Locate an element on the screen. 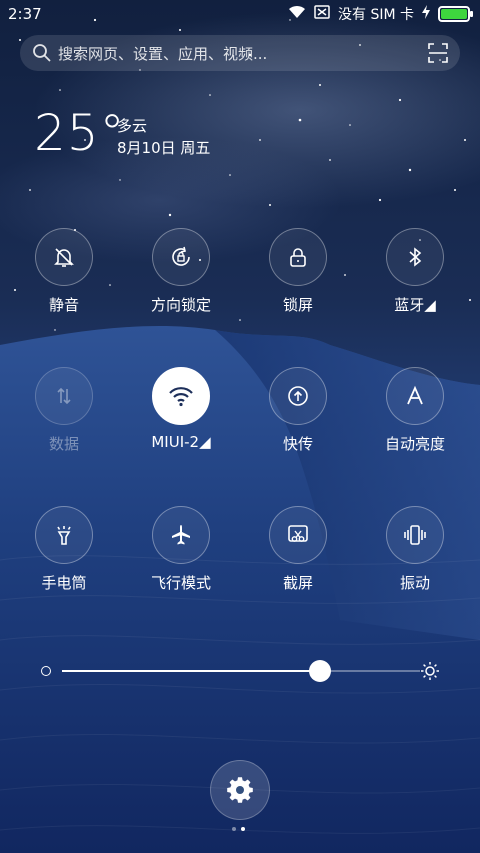  lock-icon is located at coordinates (298, 257).